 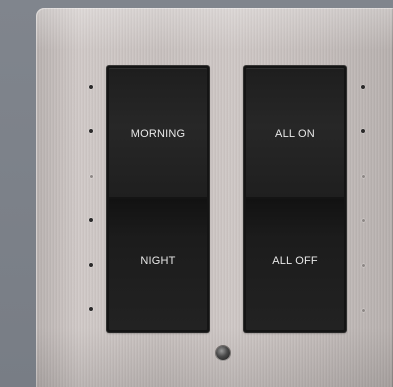 What do you see at coordinates (223, 353) in the screenshot?
I see `screw-icon` at bounding box center [223, 353].